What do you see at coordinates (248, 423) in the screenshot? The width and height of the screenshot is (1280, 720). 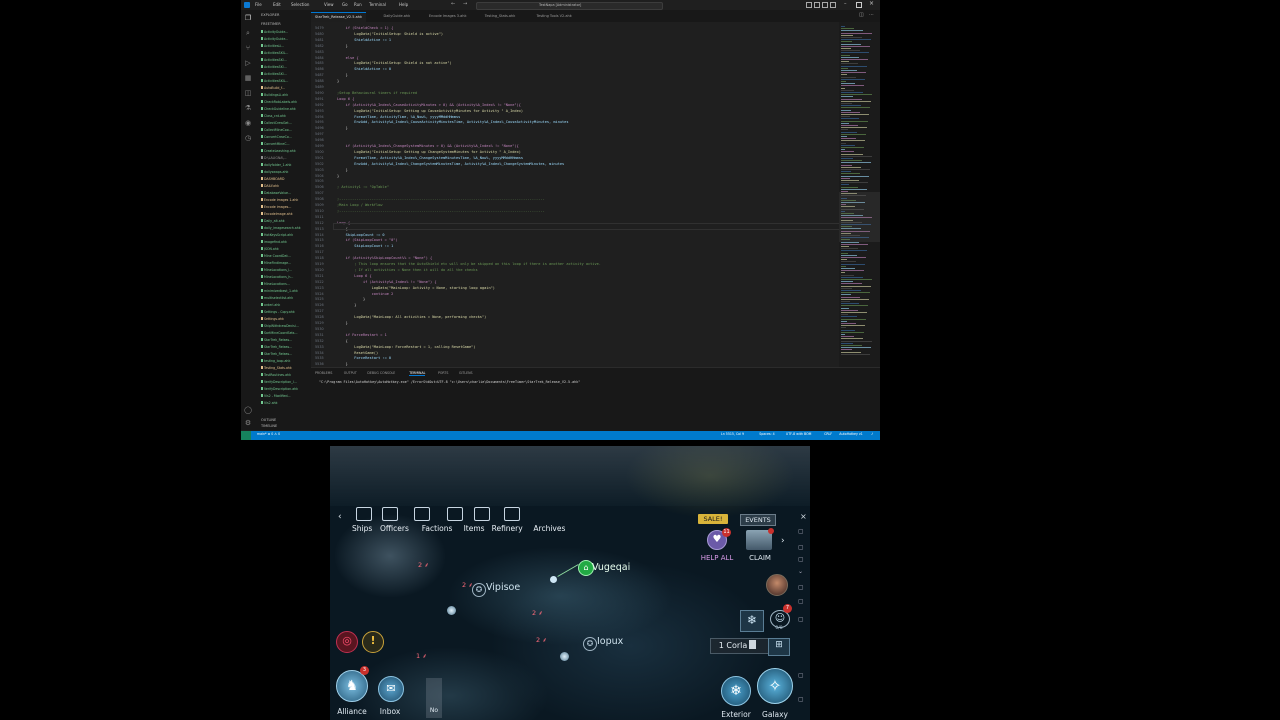 I see `settings-gear-icon: ⚙` at bounding box center [248, 423].